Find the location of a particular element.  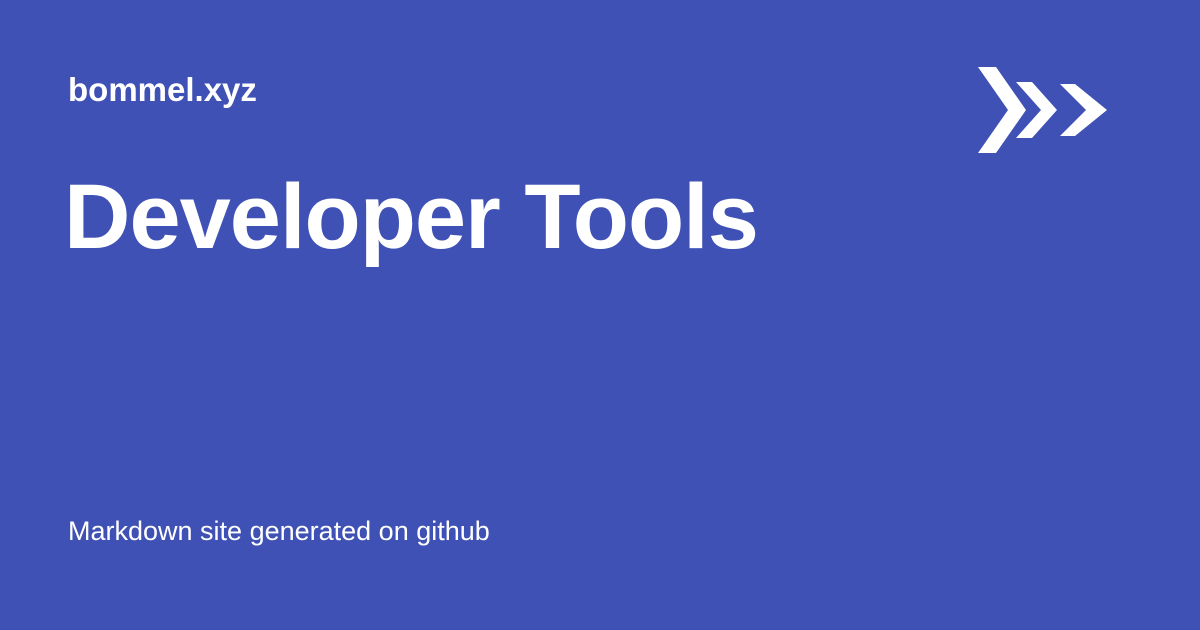

site-name: bommel.xyz is located at coordinates (162, 89).